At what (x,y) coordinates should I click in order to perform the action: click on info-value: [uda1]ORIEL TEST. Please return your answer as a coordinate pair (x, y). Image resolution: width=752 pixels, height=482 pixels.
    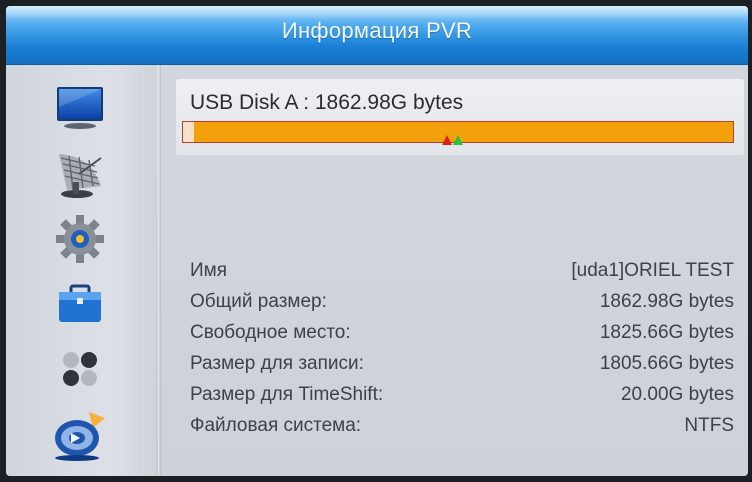
    Looking at the image, I should click on (652, 270).